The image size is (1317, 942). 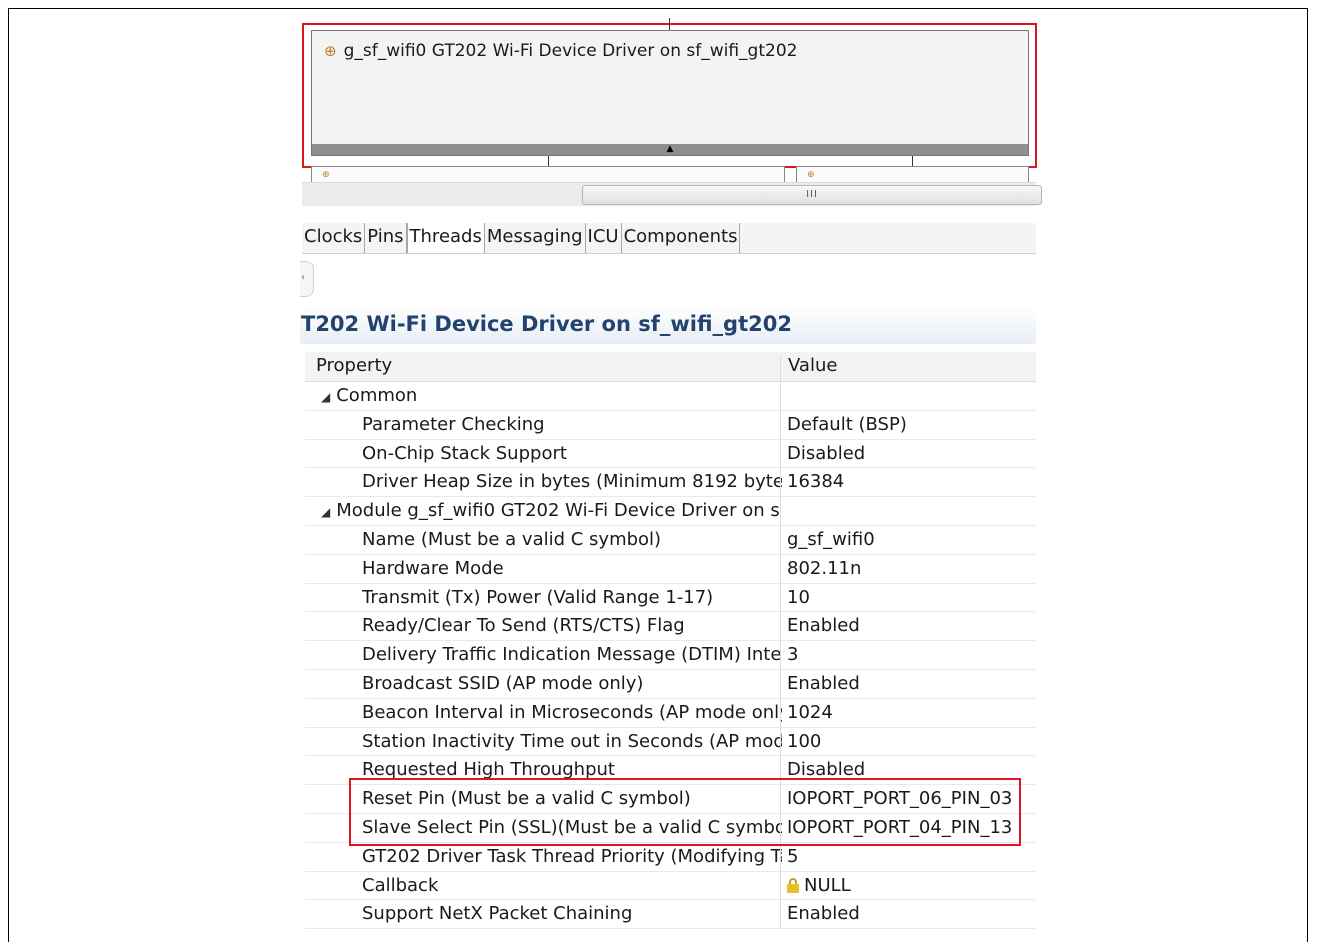 What do you see at coordinates (909, 481) in the screenshot?
I see `property-value: 16384` at bounding box center [909, 481].